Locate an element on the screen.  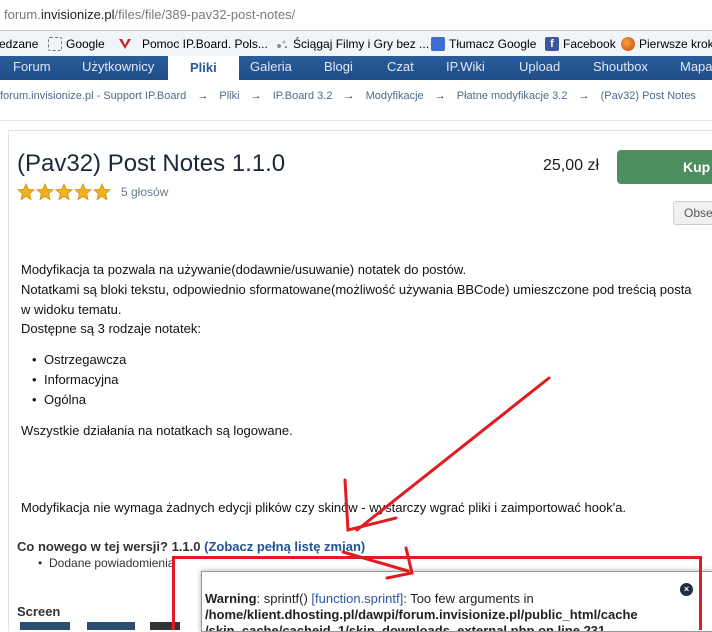
tab-forum: Forum is located at coordinates (32, 67).